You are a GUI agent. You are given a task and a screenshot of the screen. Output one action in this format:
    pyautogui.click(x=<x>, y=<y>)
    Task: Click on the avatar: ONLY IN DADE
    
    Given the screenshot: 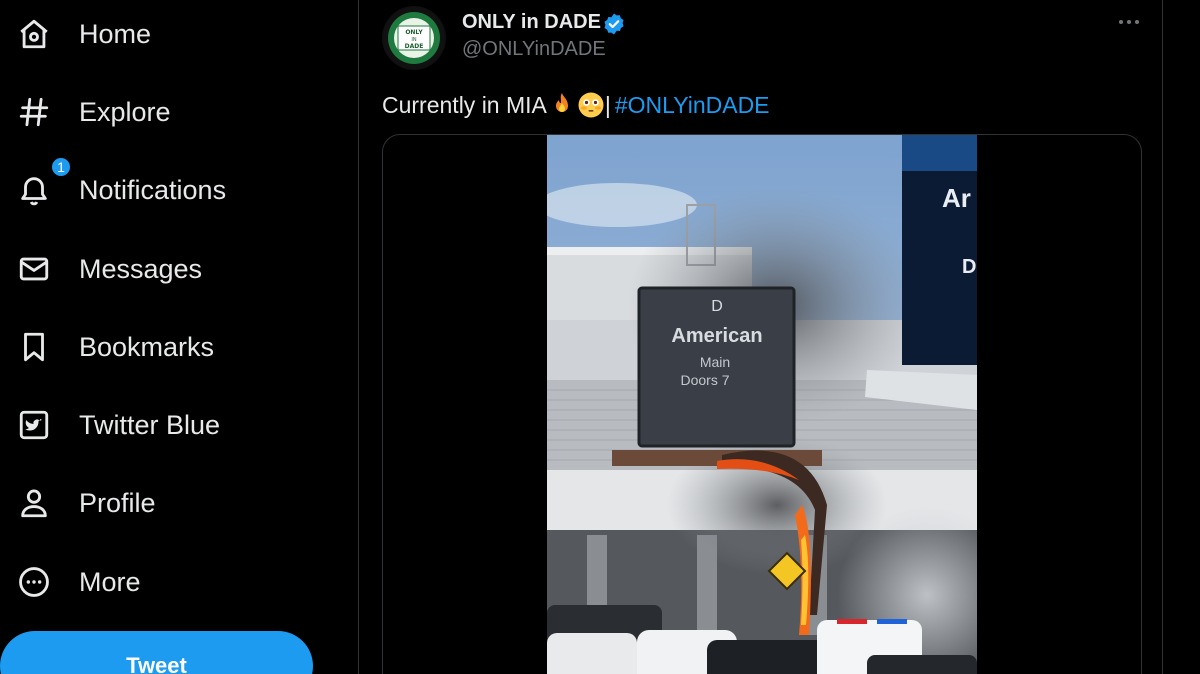 What is the action you would take?
    pyautogui.click(x=414, y=38)
    